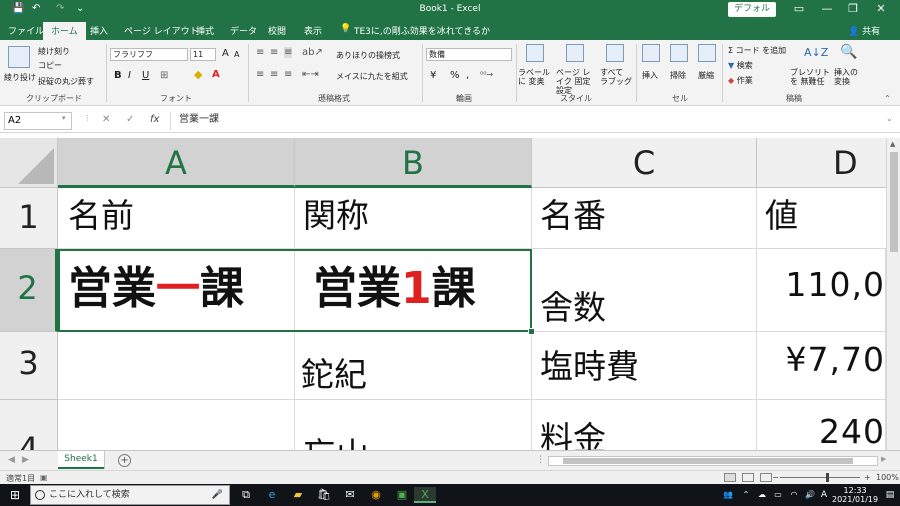 This screenshot has height=506, width=900. Describe the element at coordinates (66, 81) in the screenshot. I see `format-painter-button: 捉碇の丸ジ葬す` at that location.